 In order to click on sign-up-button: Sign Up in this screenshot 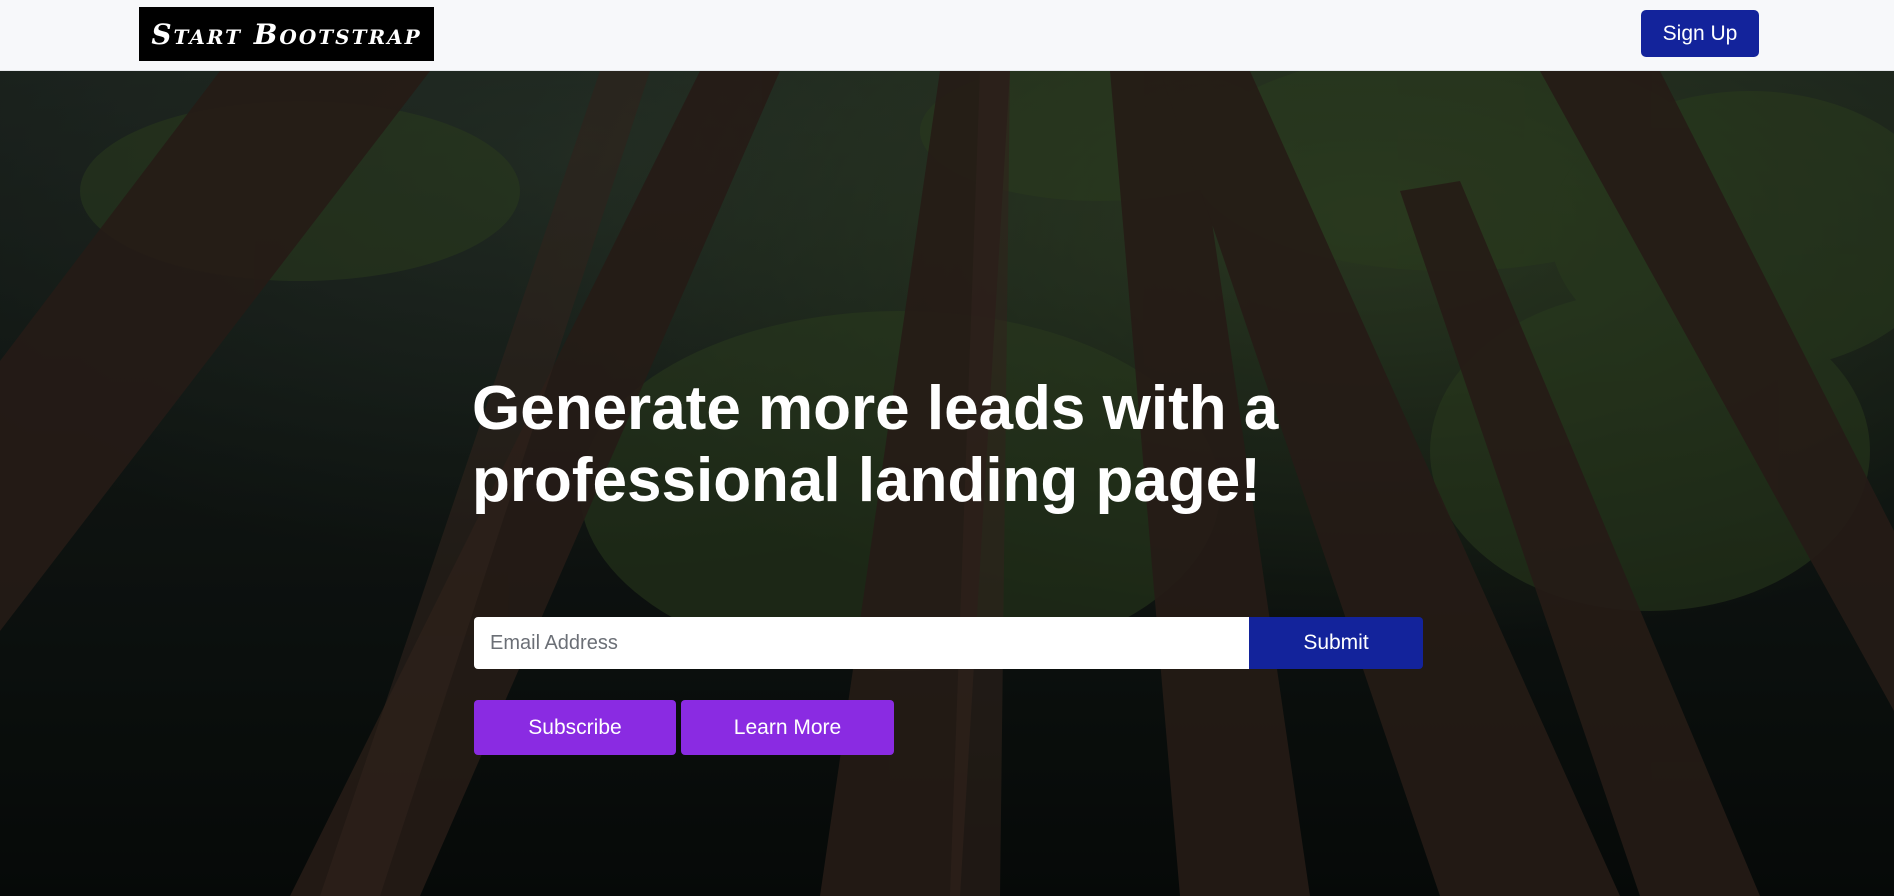, I will do `click(1700, 33)`.